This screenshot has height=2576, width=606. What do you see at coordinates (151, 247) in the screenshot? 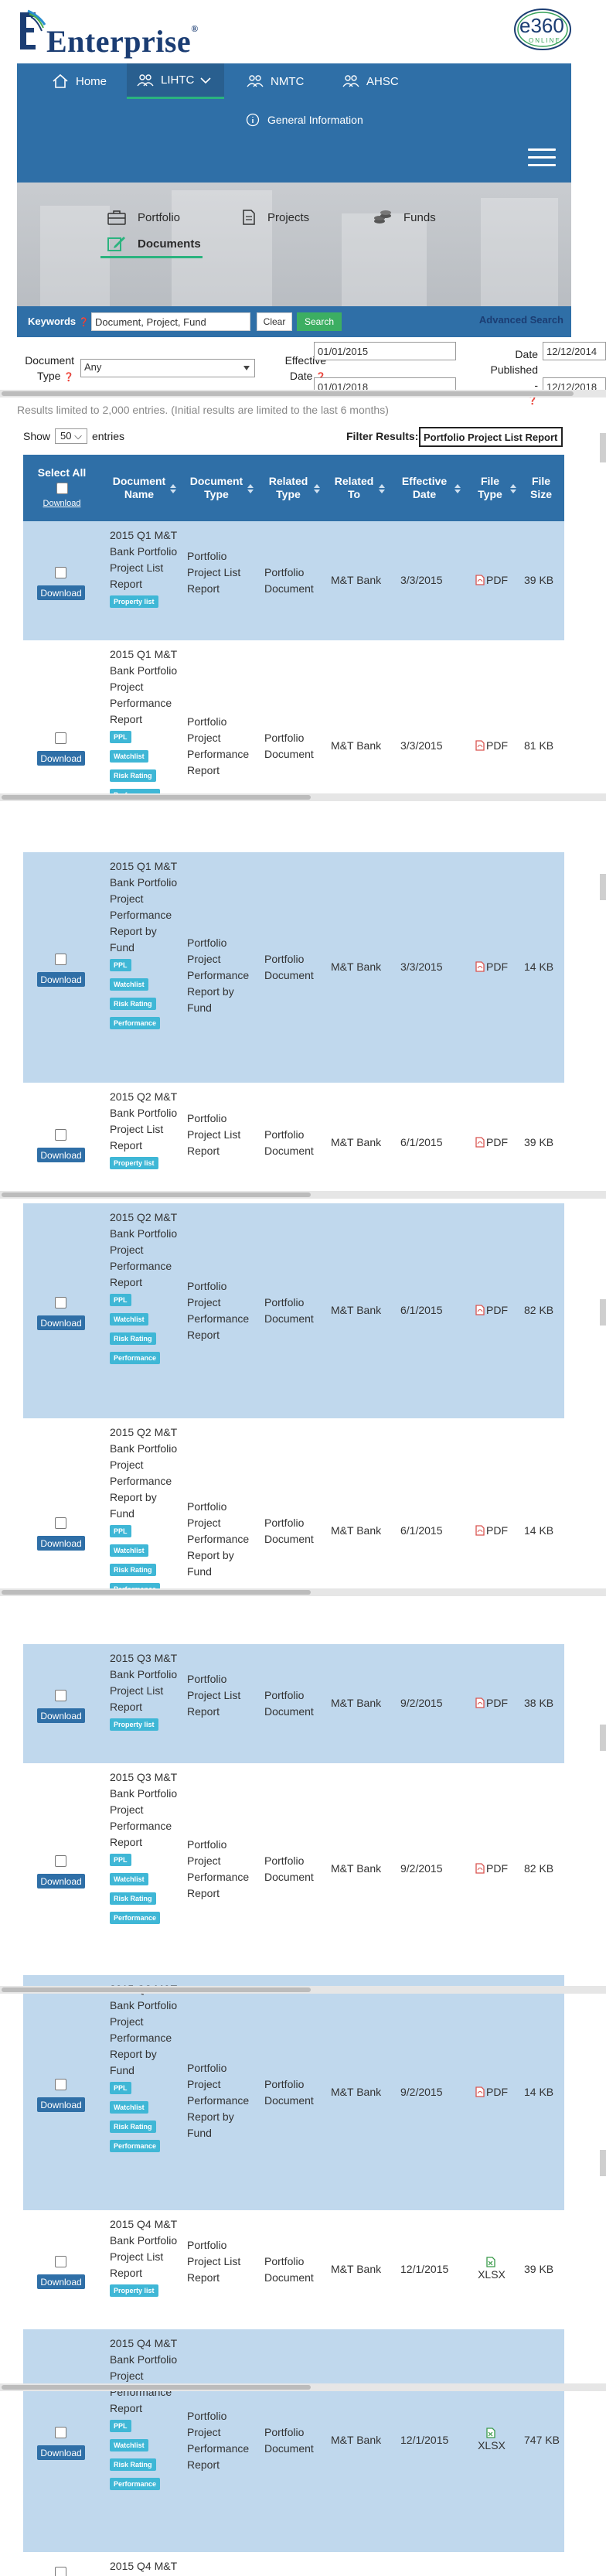
I see `tab-documents: Documents` at bounding box center [151, 247].